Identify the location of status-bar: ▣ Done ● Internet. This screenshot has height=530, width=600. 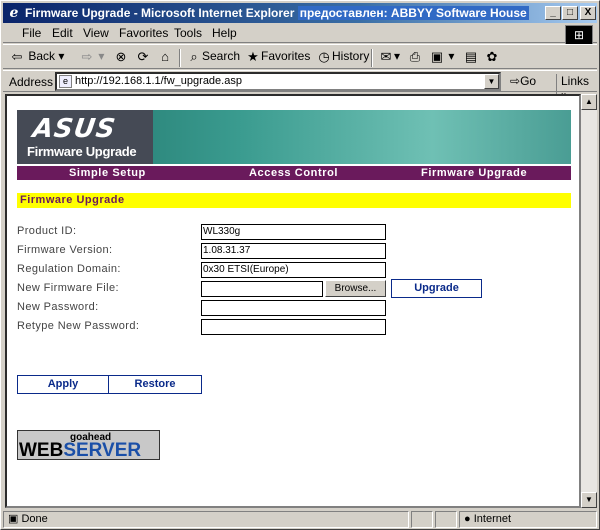
(300, 519).